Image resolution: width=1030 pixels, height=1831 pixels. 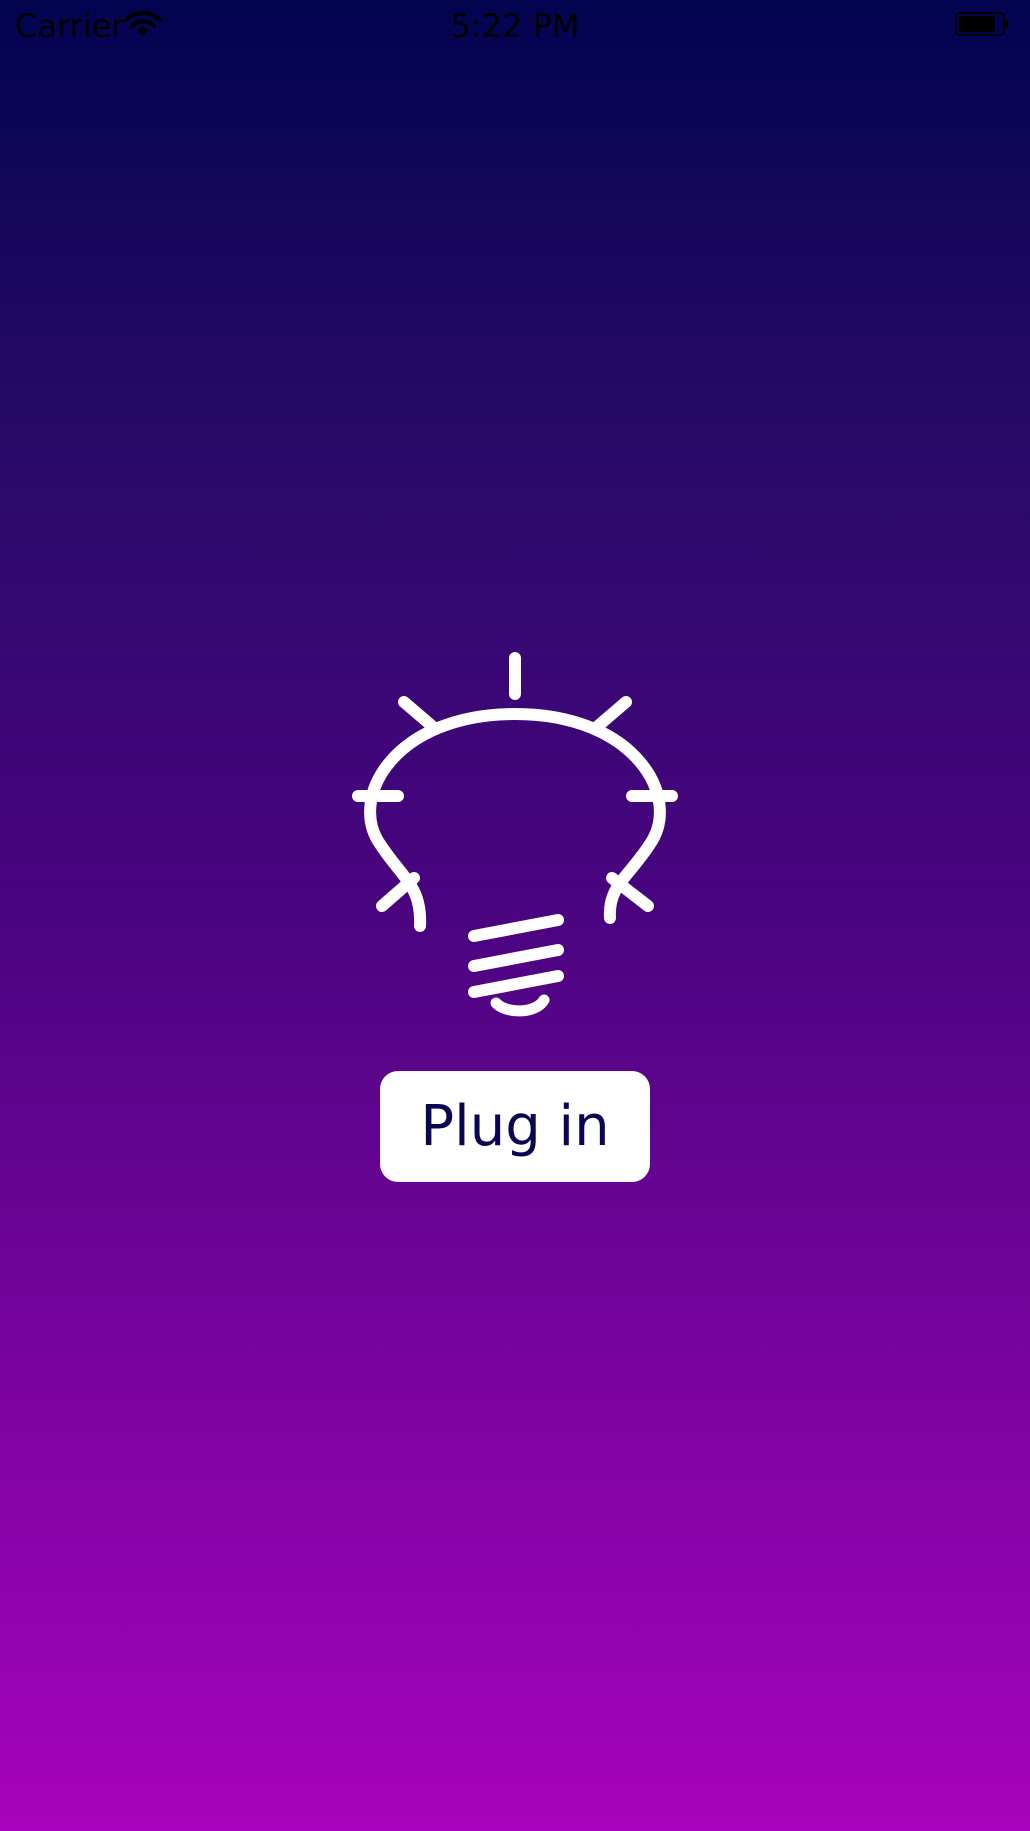 What do you see at coordinates (981, 24) in the screenshot?
I see `battery-icon` at bounding box center [981, 24].